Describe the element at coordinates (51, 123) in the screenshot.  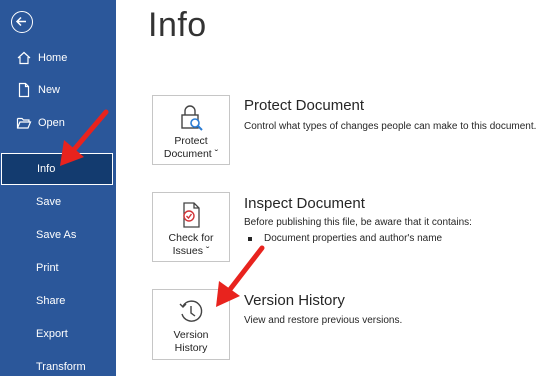
I see `sidebar-item-label: Open` at that location.